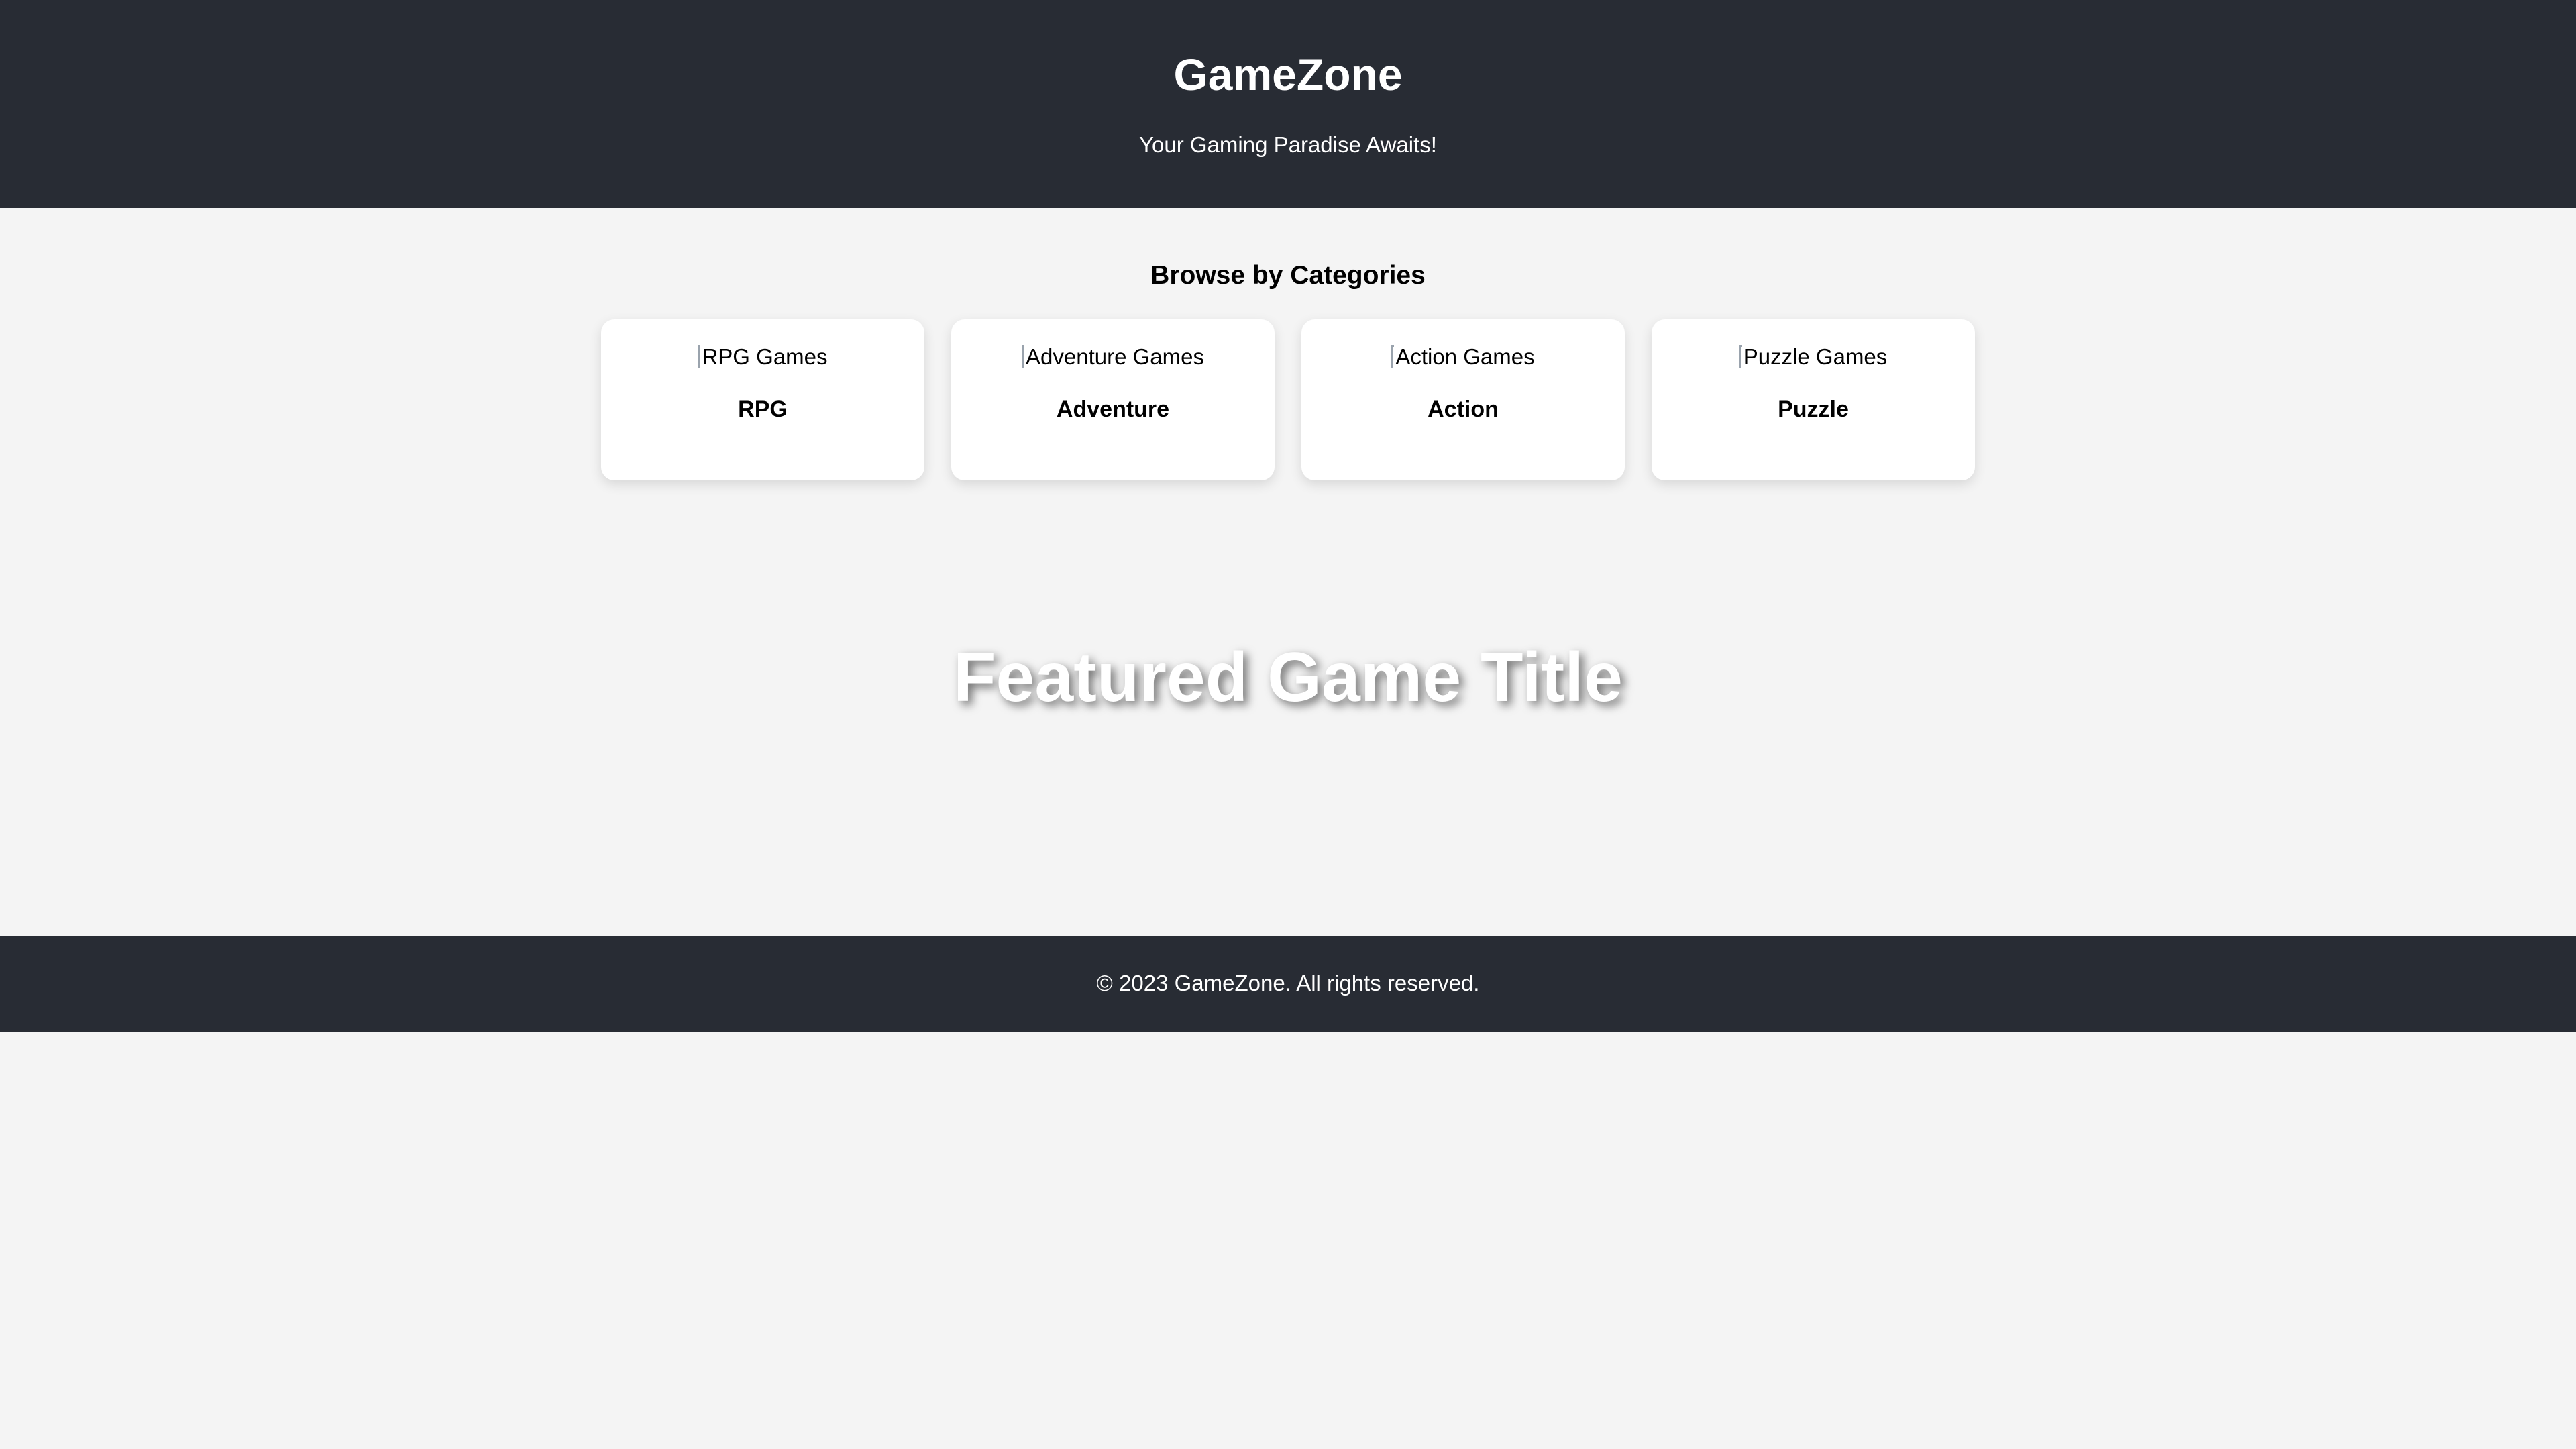 Image resolution: width=2576 pixels, height=1449 pixels. I want to click on category-image-puzzle: Puzzle Games, so click(1813, 356).